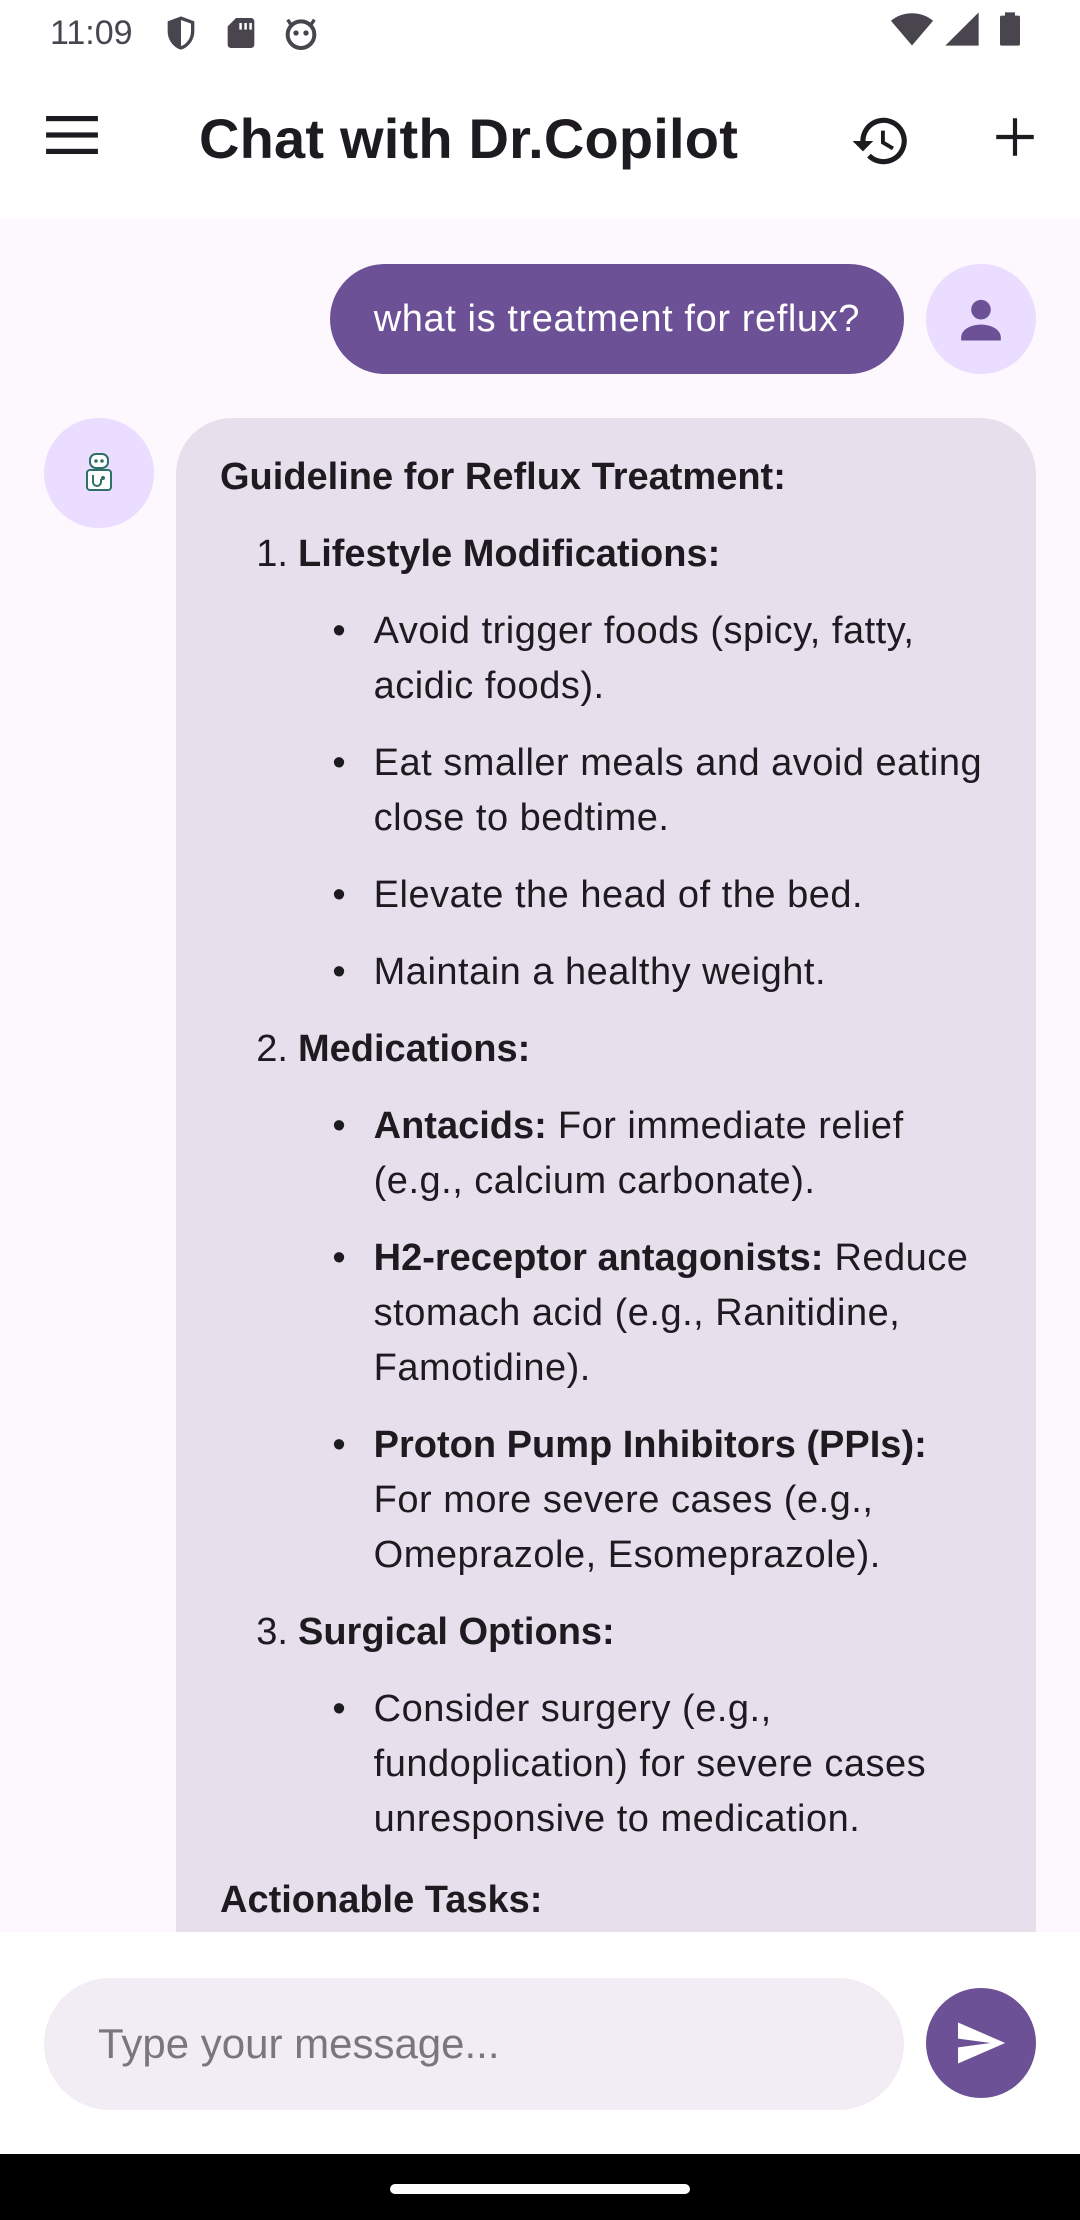 This screenshot has width=1080, height=2220. What do you see at coordinates (181, 33) in the screenshot?
I see `shield-icon` at bounding box center [181, 33].